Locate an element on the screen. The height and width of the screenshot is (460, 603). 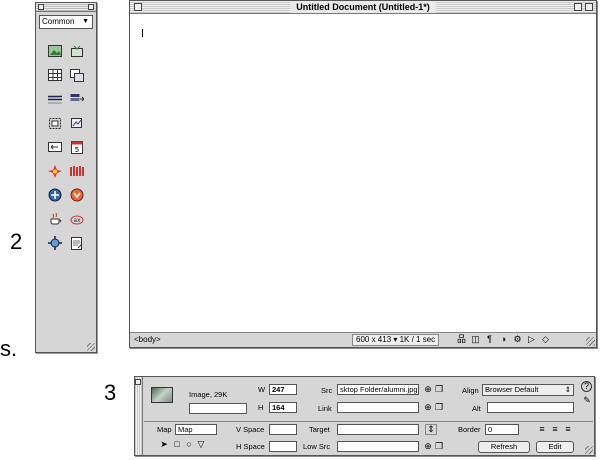
palette-close-box is located at coordinates (41, 7).